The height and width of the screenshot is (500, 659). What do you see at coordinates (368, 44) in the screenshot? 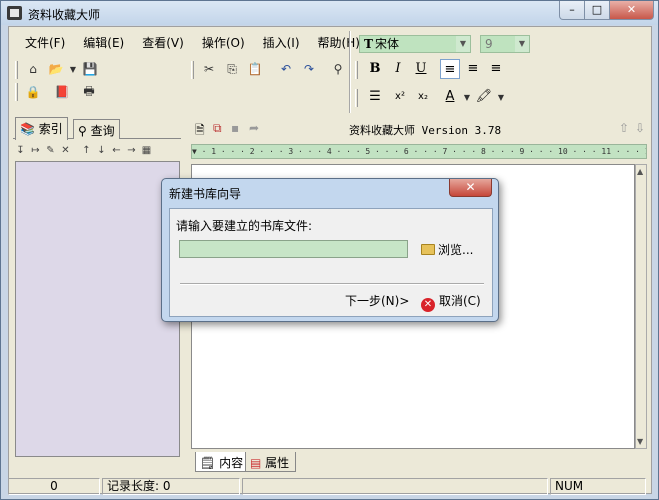
I see `truetype-icon: T` at bounding box center [368, 44].